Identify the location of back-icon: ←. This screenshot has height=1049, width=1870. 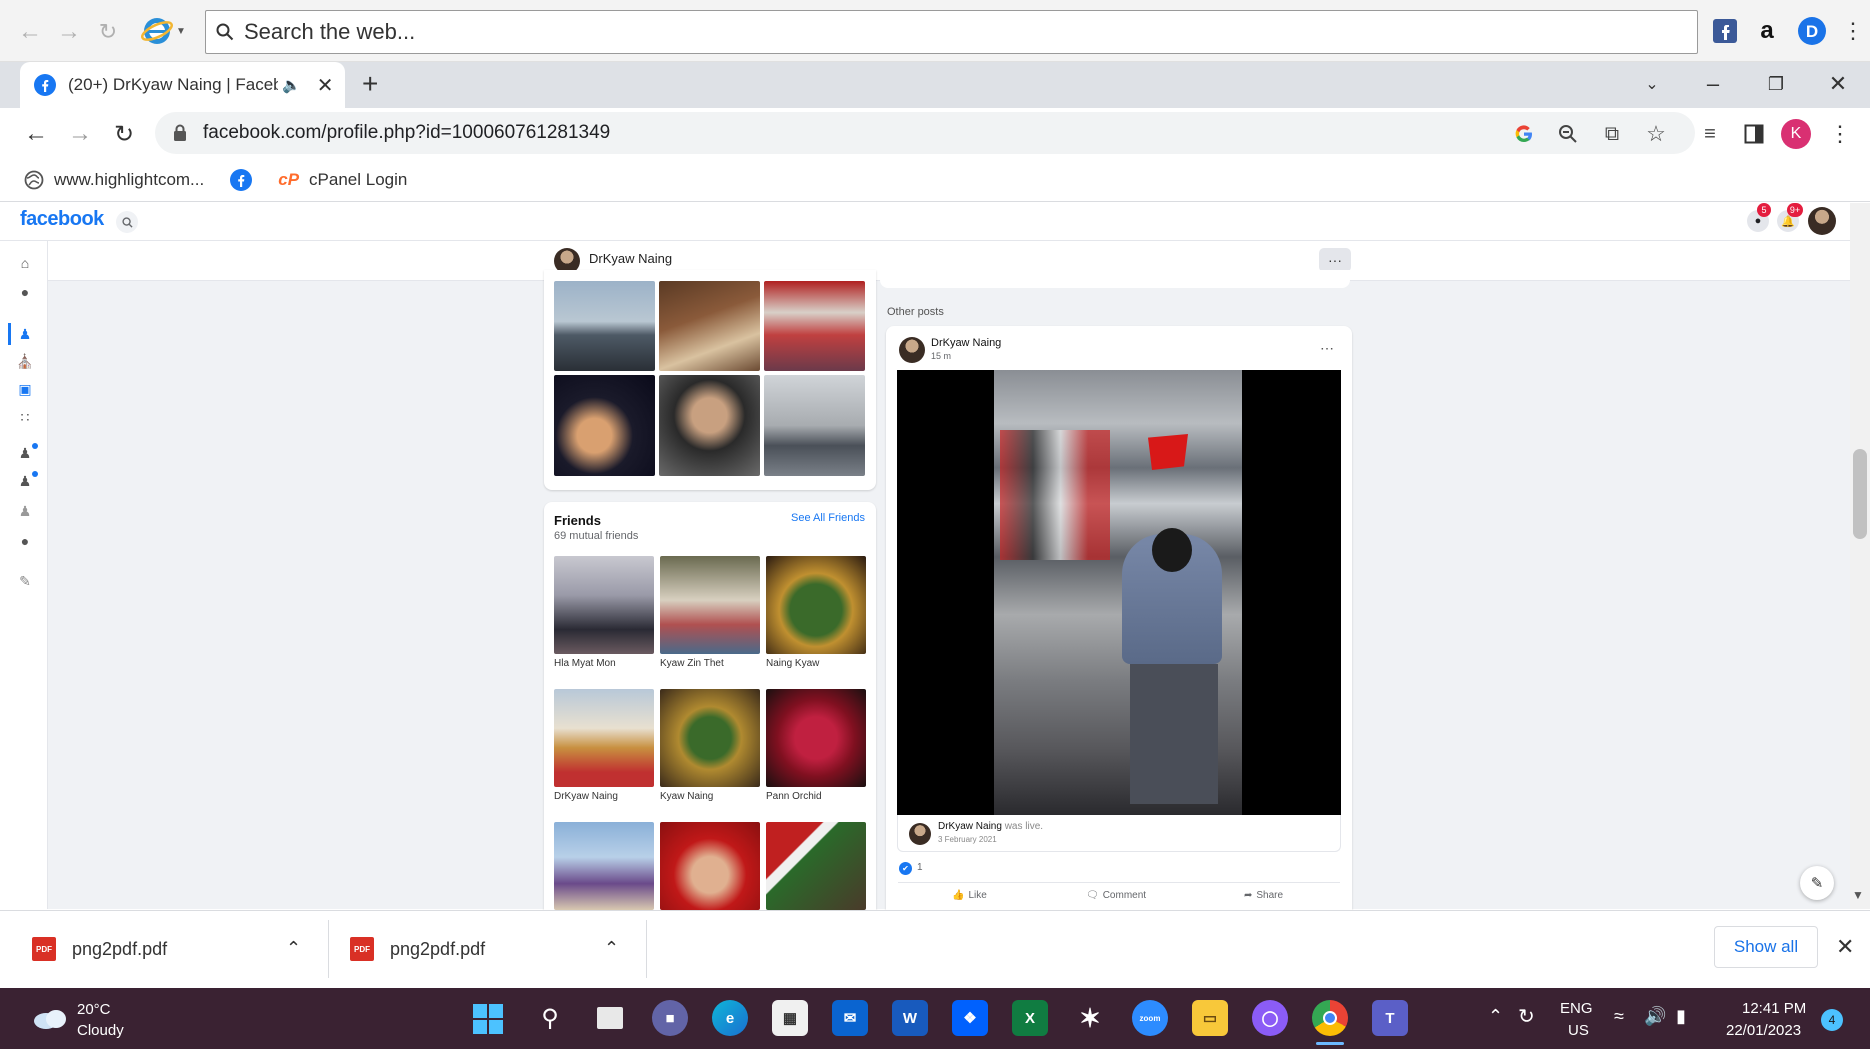
(36, 134).